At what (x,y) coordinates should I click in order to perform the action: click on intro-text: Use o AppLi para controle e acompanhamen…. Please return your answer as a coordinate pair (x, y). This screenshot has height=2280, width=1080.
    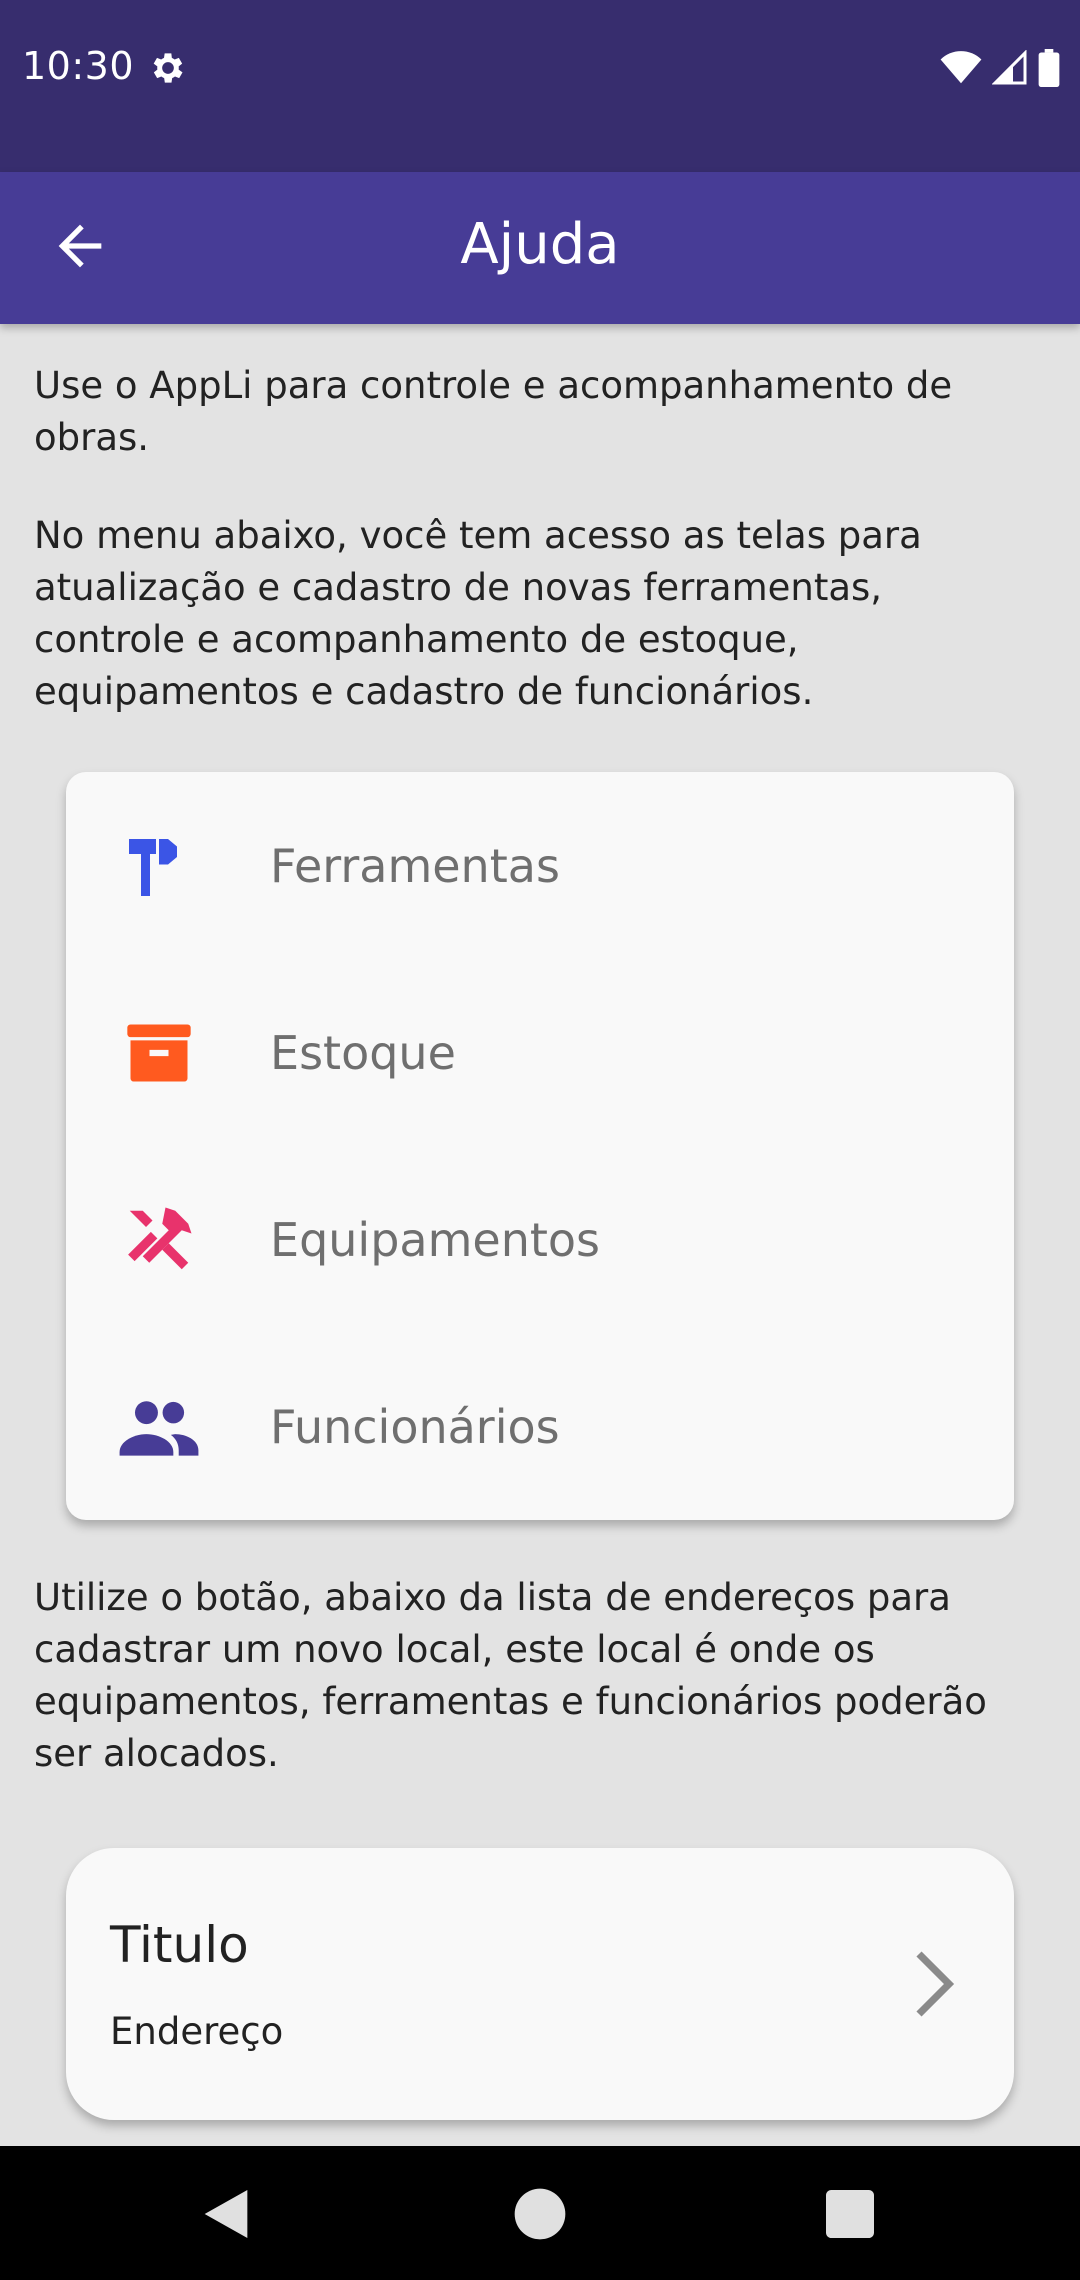
    Looking at the image, I should click on (493, 411).